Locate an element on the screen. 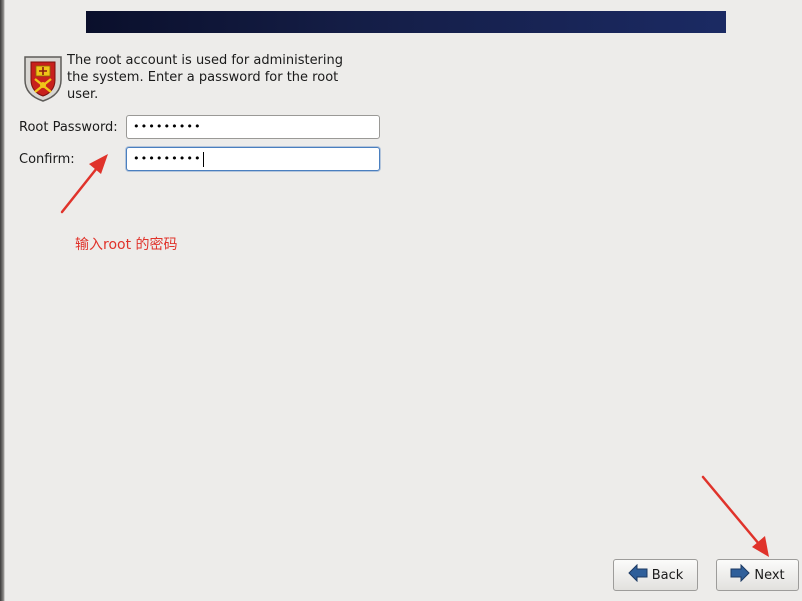  annotation-text: 输入root 的密码 is located at coordinates (126, 245).